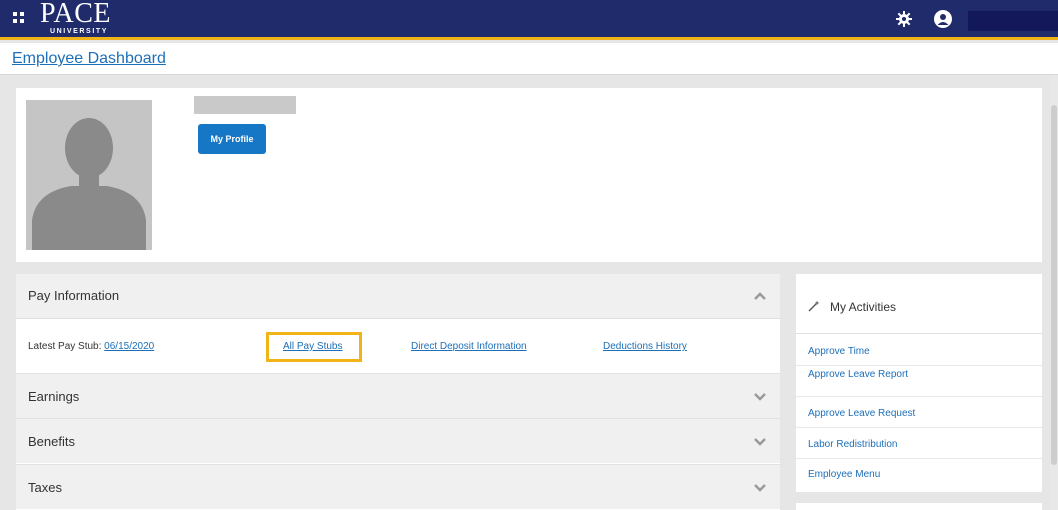  I want to click on page-scrollbar, so click(1054, 292).